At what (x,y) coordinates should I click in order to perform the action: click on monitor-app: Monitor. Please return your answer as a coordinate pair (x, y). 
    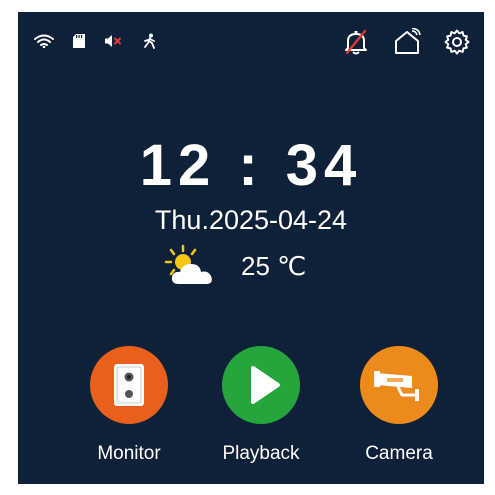
    Looking at the image, I should click on (129, 404).